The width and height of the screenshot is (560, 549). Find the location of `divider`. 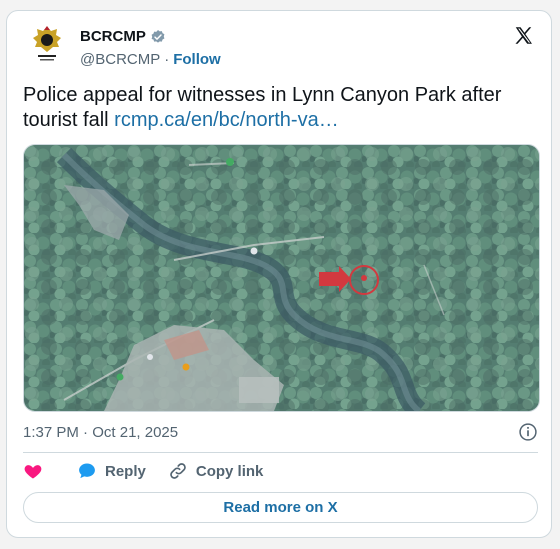

divider is located at coordinates (280, 452).